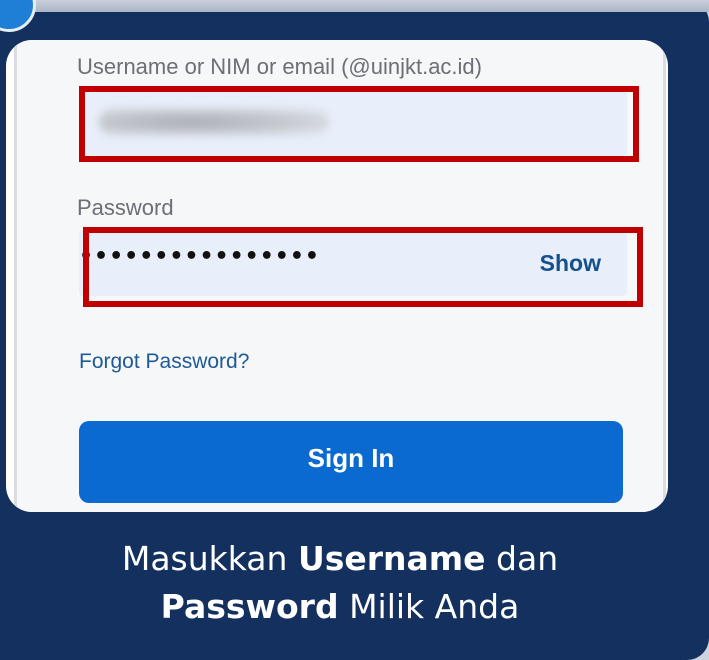 The width and height of the screenshot is (709, 660). Describe the element at coordinates (359, 124) in the screenshot. I see `username-highlight-box` at that location.